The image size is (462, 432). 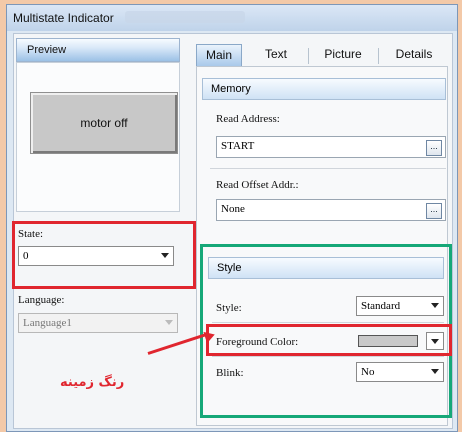 I want to click on annotation-text: رنگ زمینه, so click(x=92, y=382).